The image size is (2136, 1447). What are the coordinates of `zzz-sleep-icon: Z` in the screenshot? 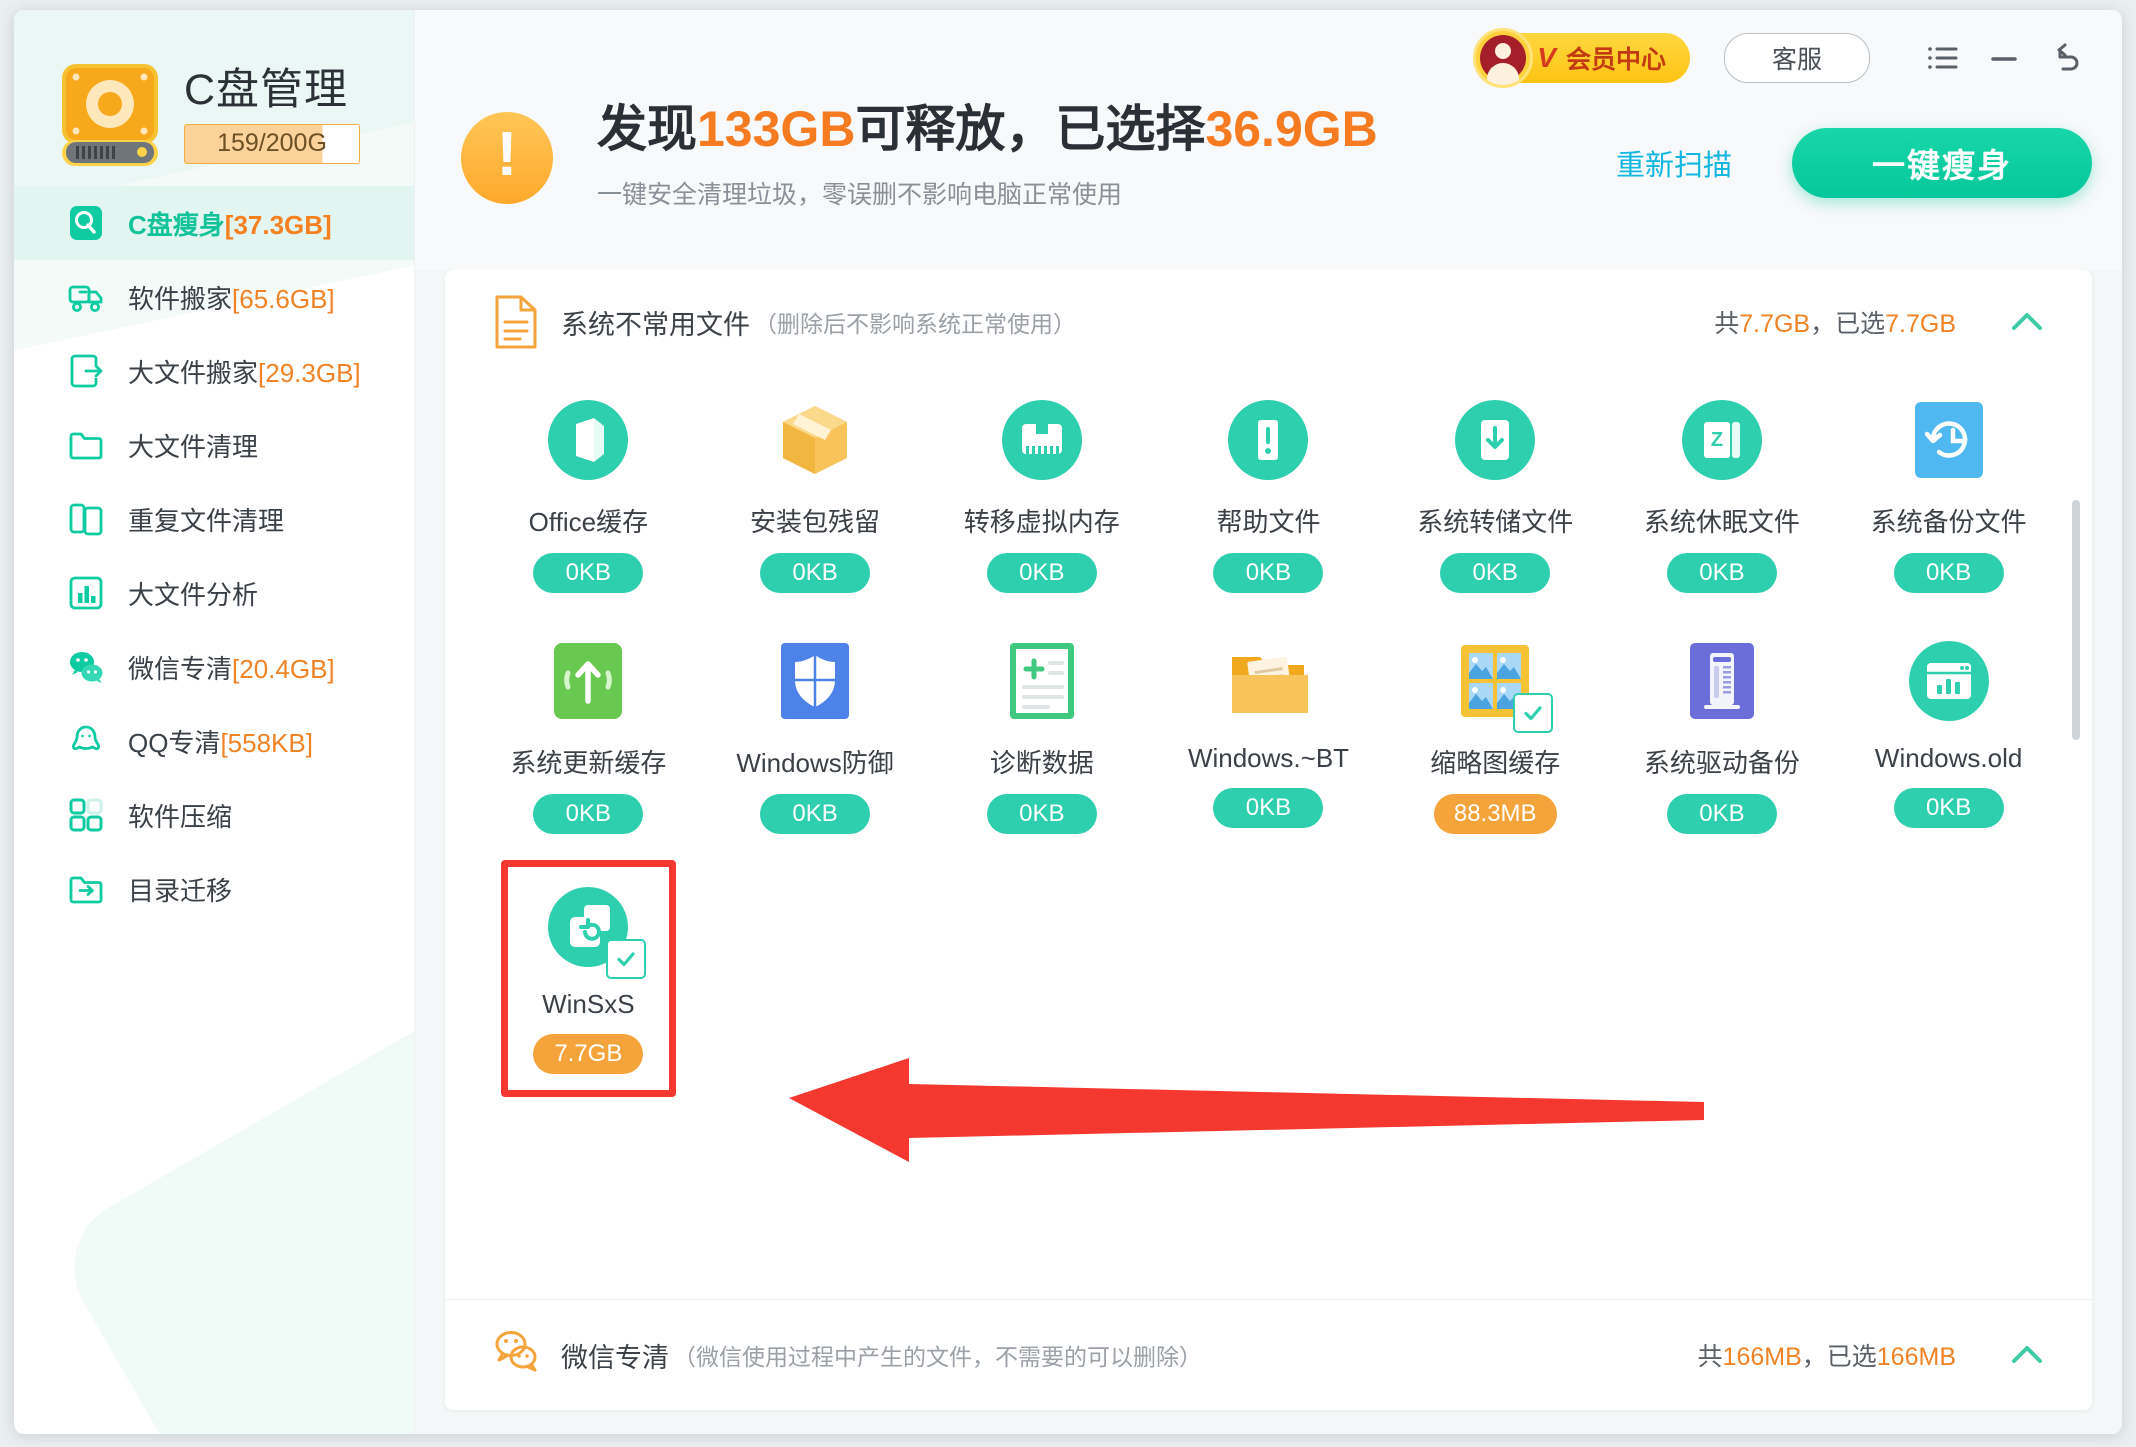 It's located at (1722, 440).